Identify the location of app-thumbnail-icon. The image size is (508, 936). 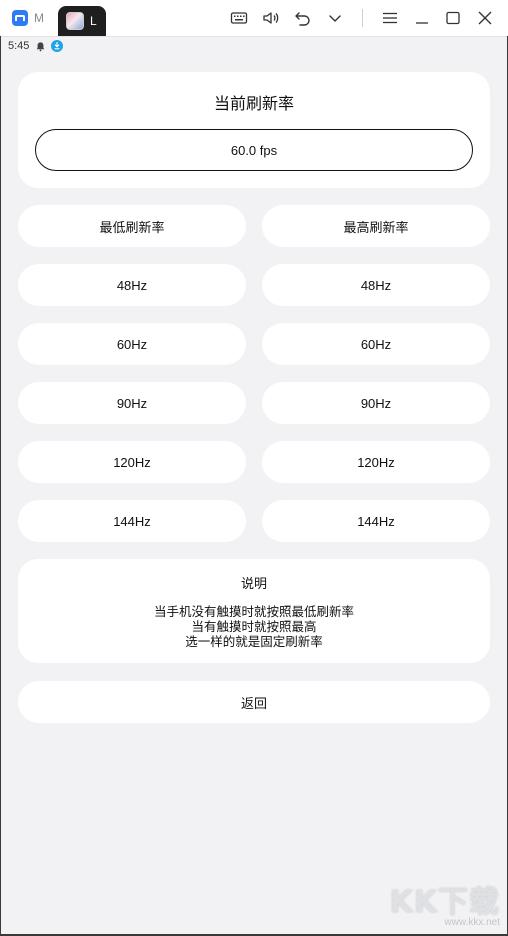
(75, 21).